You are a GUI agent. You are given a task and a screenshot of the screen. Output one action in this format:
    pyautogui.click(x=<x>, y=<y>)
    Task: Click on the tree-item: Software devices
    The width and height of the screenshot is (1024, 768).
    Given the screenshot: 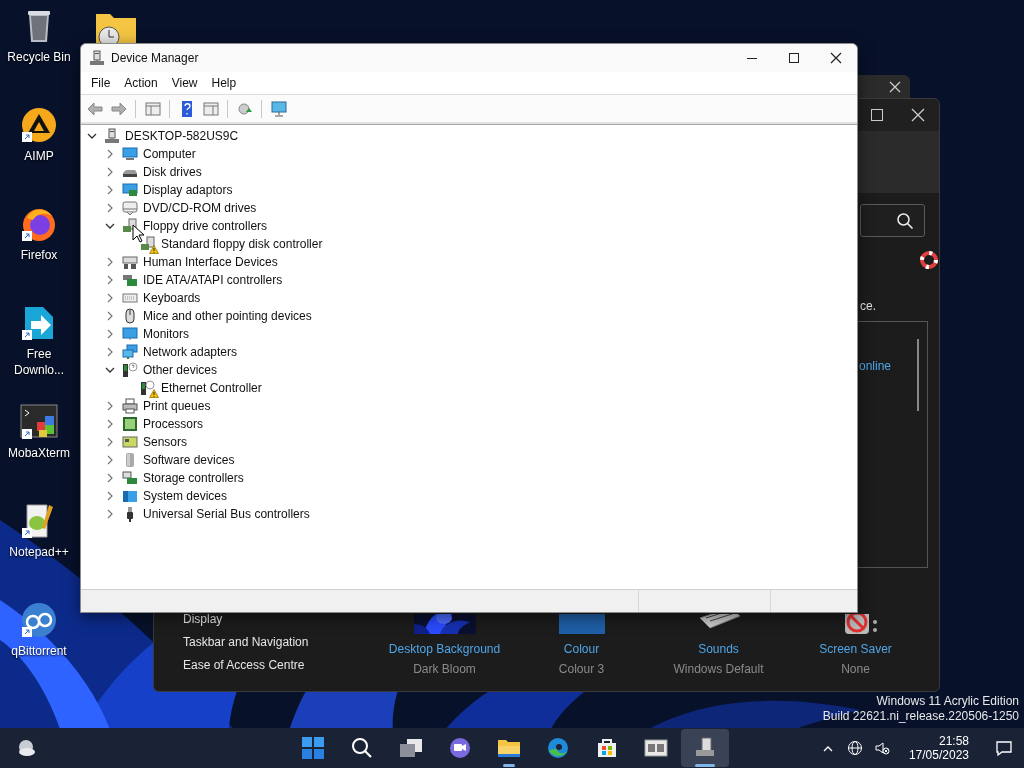 What is the action you would take?
    pyautogui.click(x=189, y=460)
    